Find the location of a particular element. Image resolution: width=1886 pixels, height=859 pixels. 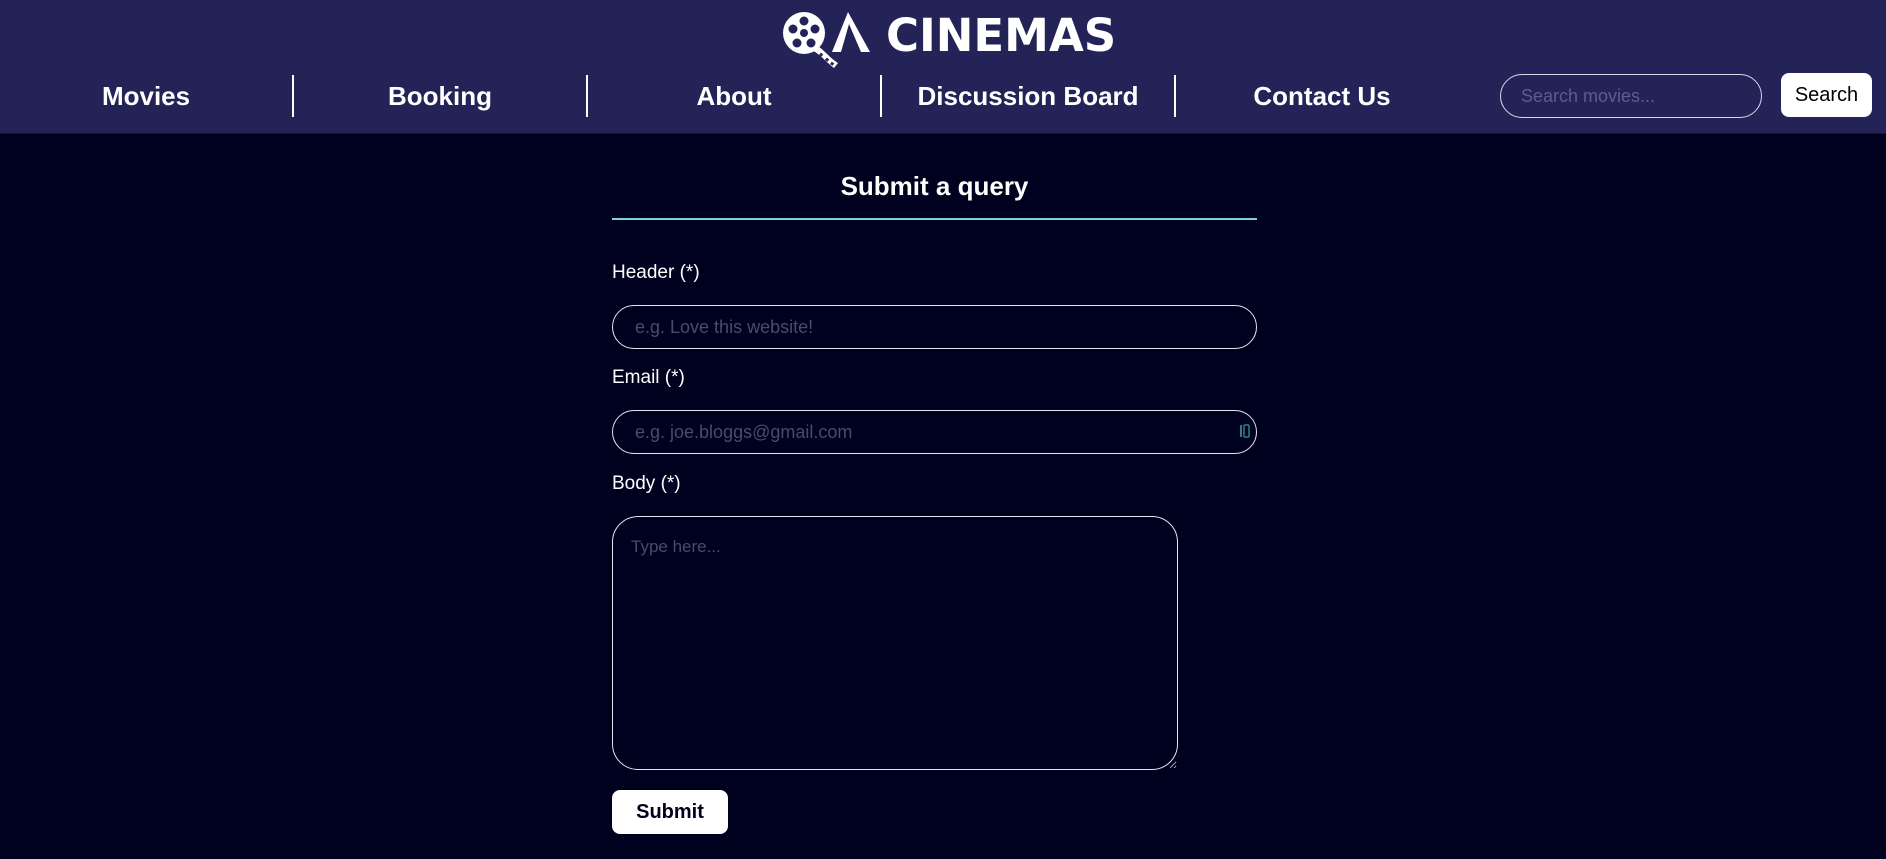

body-textarea is located at coordinates (895, 643).